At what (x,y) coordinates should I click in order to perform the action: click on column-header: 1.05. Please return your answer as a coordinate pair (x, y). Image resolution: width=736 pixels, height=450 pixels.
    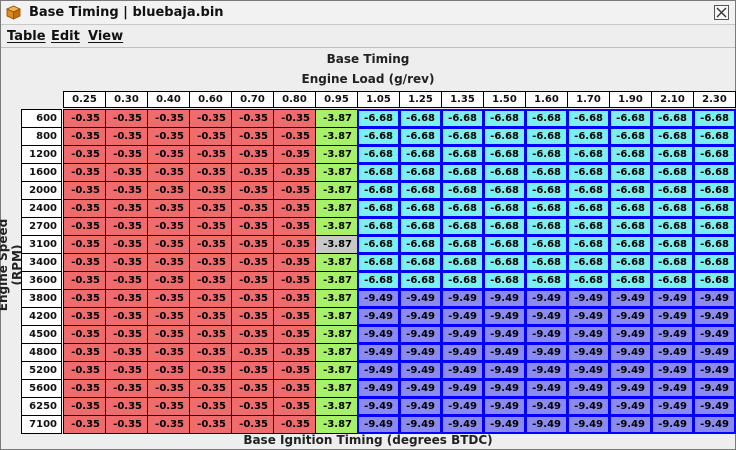
    Looking at the image, I should click on (378, 99).